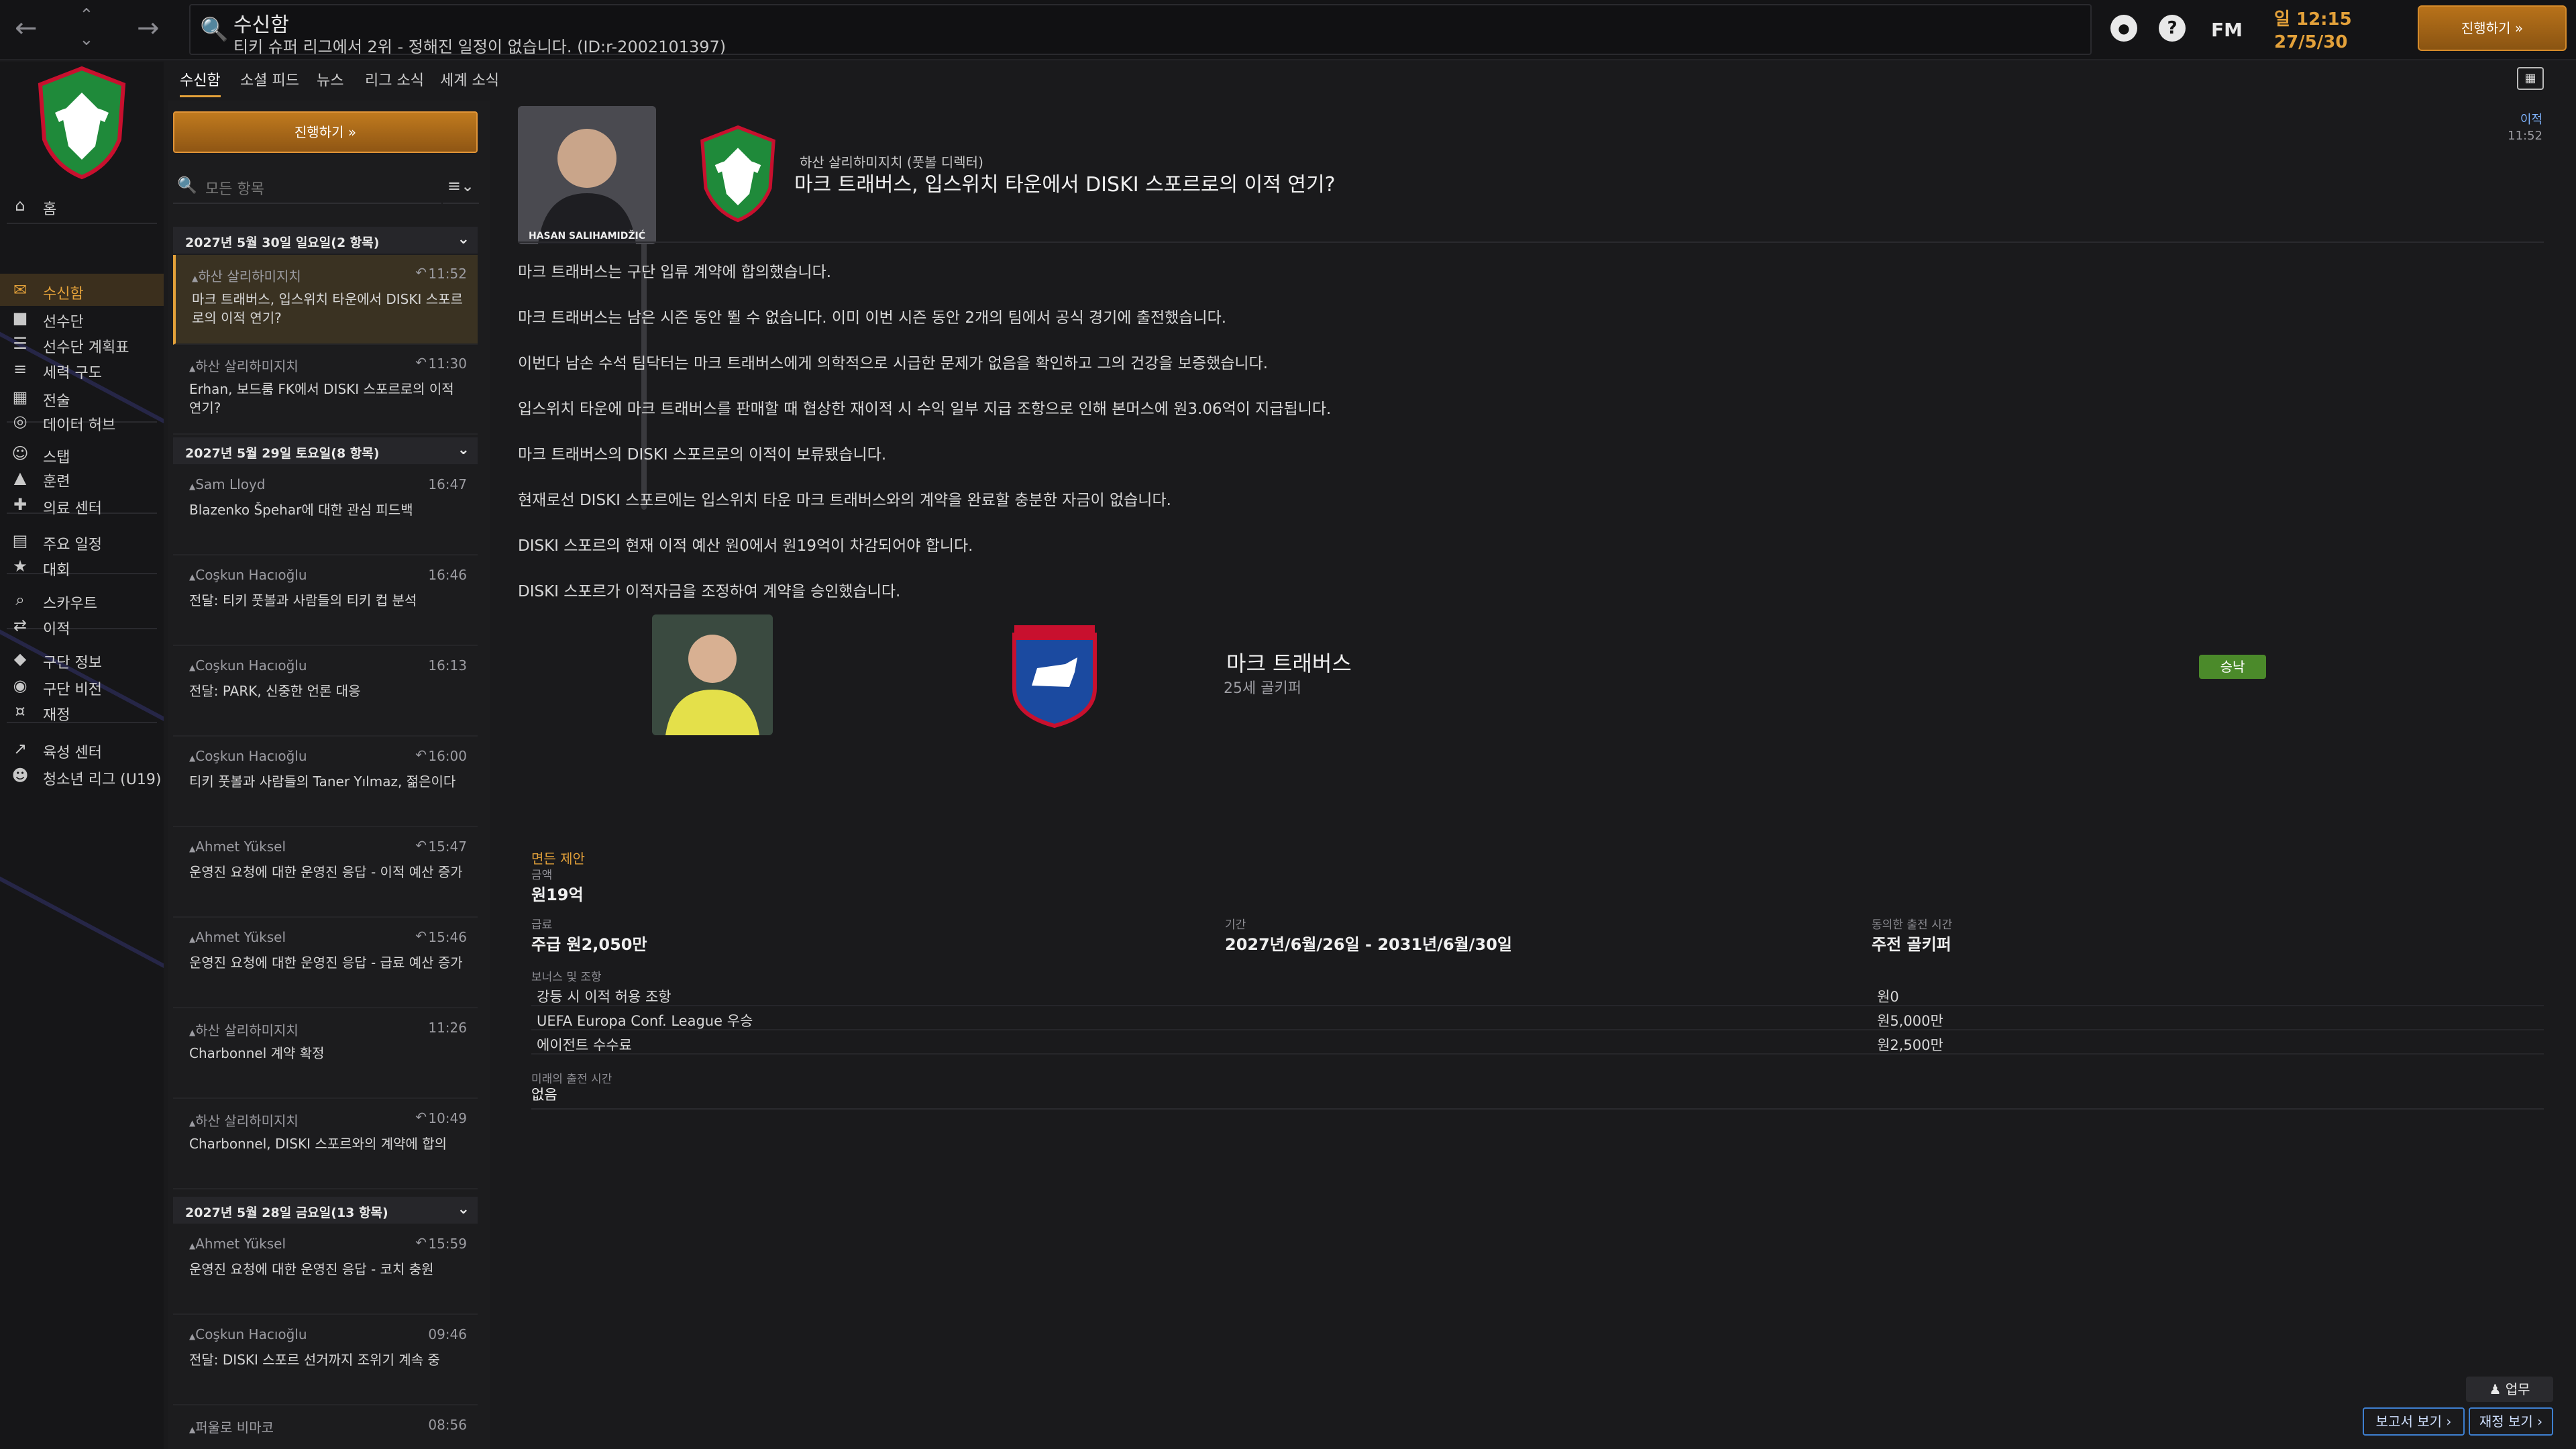 The height and width of the screenshot is (1449, 2576). What do you see at coordinates (327, 308) in the screenshot?
I see `message-subject: 마크 트래버스, 입스위치 타운에서 DISKI 스포르로의 이적 연기?` at bounding box center [327, 308].